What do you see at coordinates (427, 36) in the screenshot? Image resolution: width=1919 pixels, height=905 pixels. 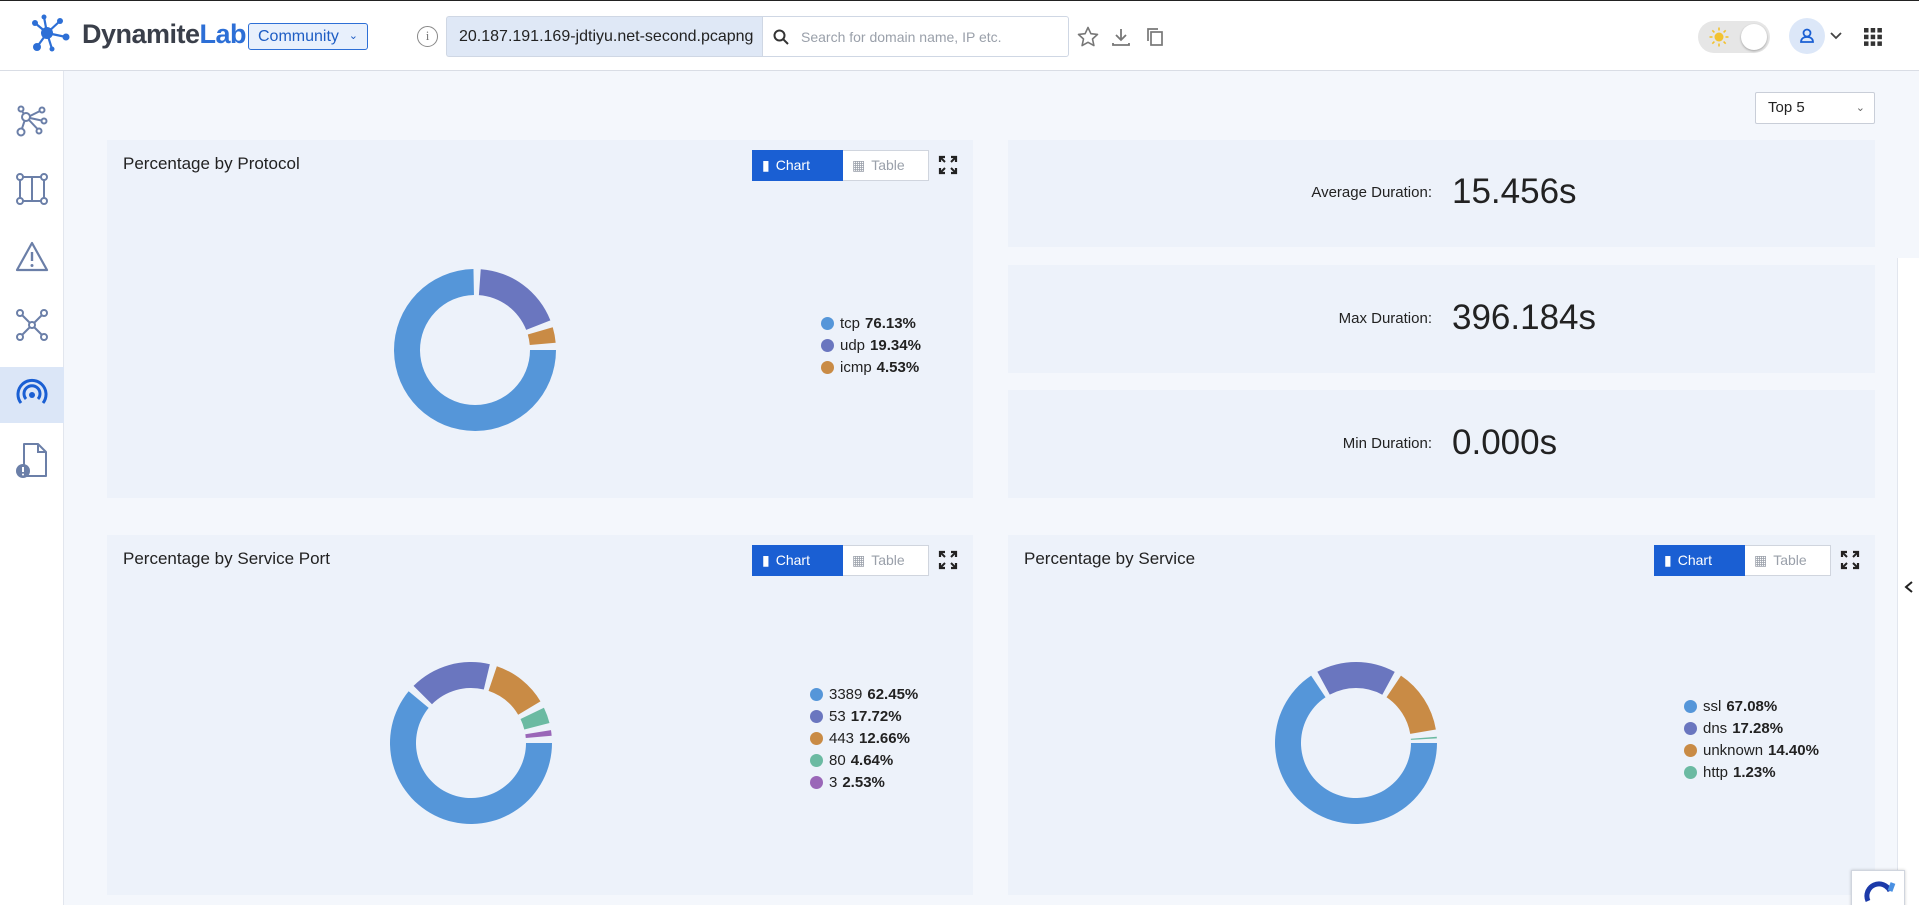 I see `info-icon: i` at bounding box center [427, 36].